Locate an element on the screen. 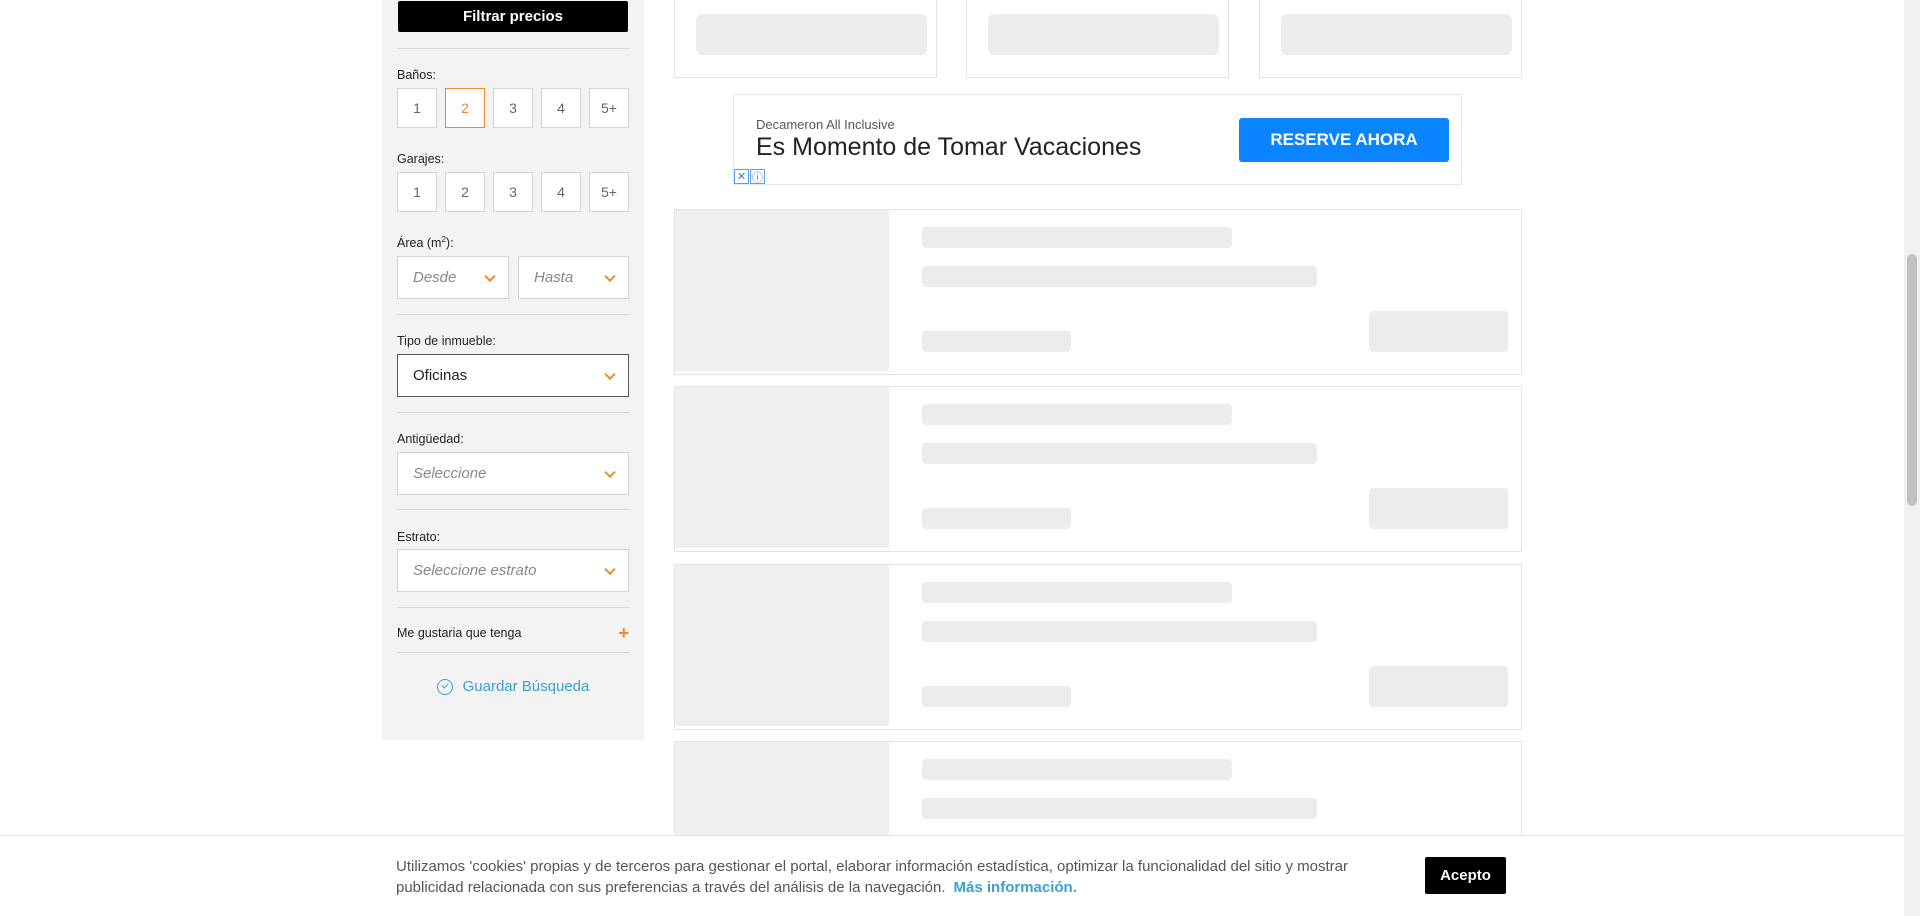  banos-option-1: 1 is located at coordinates (417, 108).